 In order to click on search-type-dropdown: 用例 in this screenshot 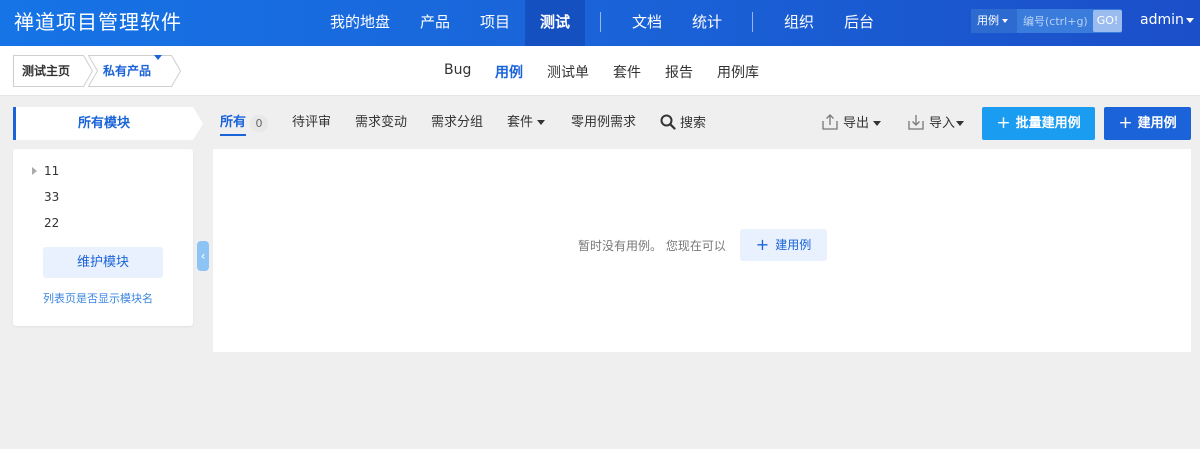, I will do `click(994, 21)`.